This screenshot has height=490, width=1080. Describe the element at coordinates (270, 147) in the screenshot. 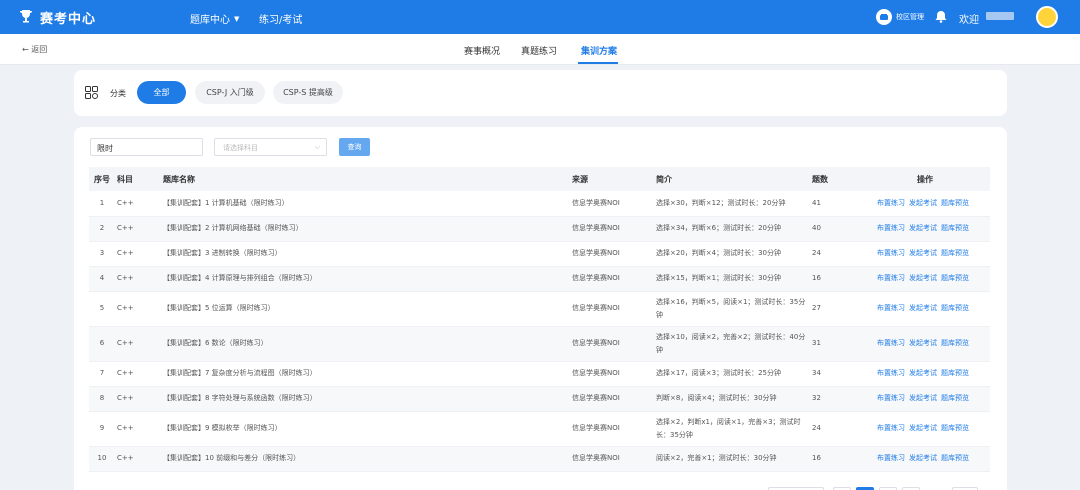

I see `subject-select: 请选择科目 ⌵` at that location.